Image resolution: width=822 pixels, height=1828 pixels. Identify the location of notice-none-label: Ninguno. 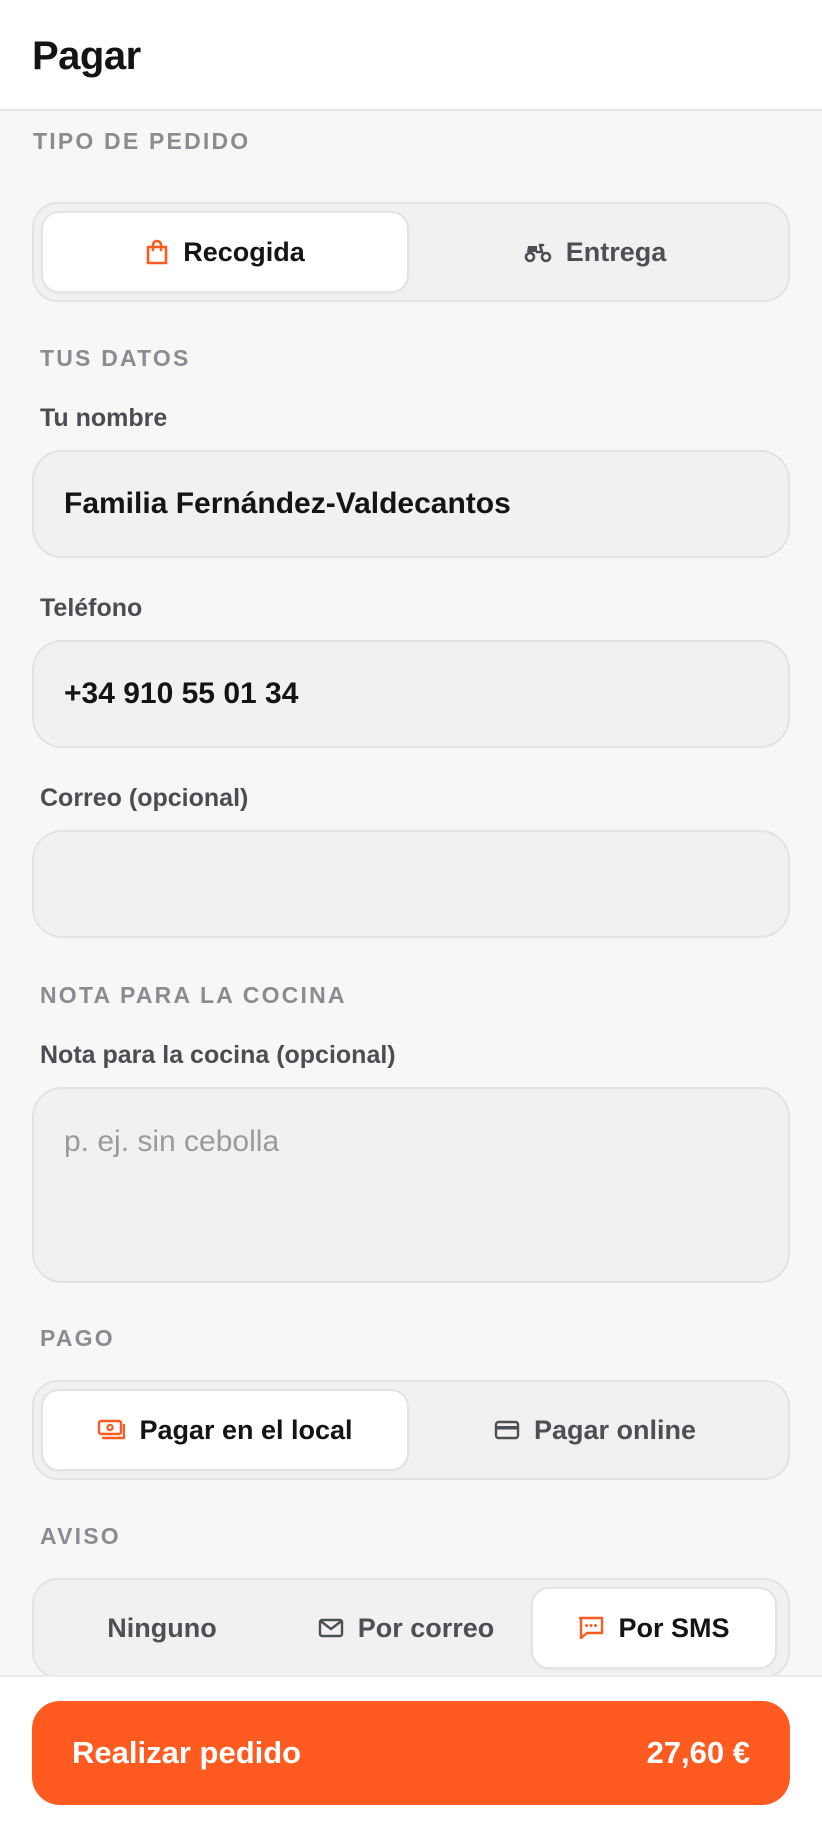
(162, 1627).